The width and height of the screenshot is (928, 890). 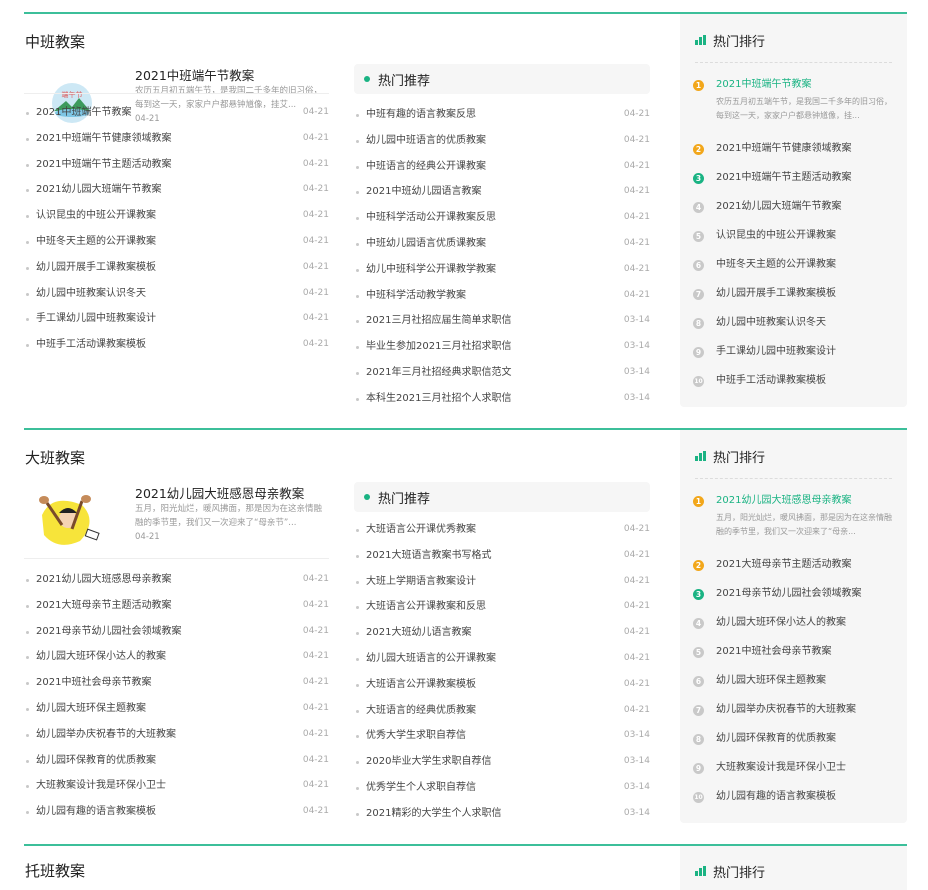 I want to click on item-title: 优秀学生个人求职自荐信, so click(x=421, y=788).